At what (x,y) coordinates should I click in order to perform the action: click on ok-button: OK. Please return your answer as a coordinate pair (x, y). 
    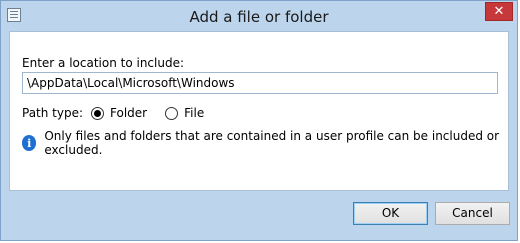
    Looking at the image, I should click on (390, 213).